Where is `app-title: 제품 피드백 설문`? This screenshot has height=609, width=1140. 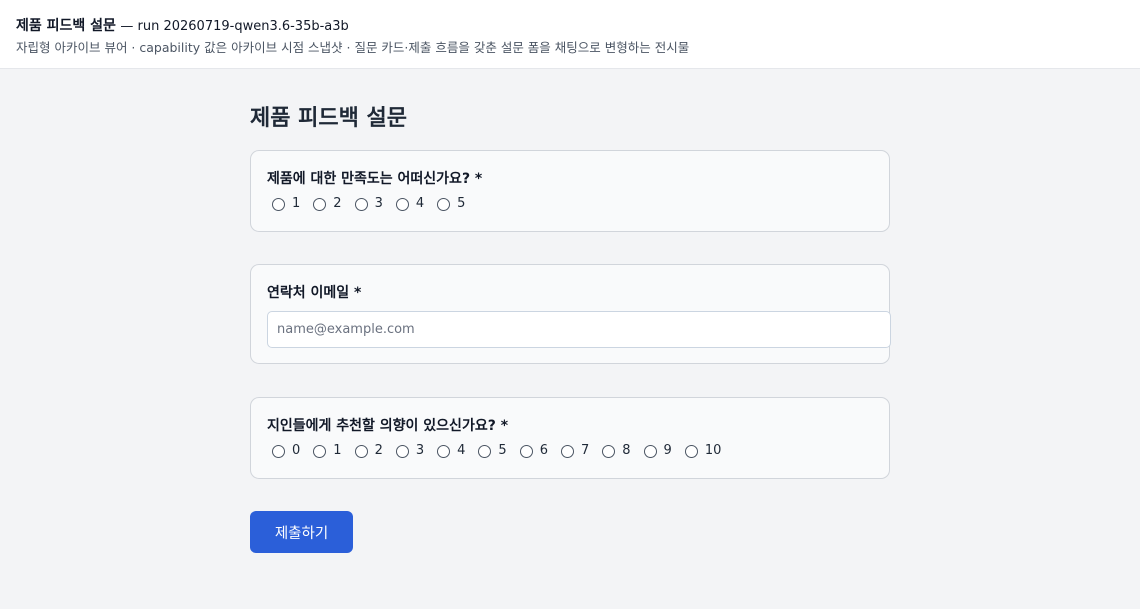 app-title: 제품 피드백 설문 is located at coordinates (66, 26).